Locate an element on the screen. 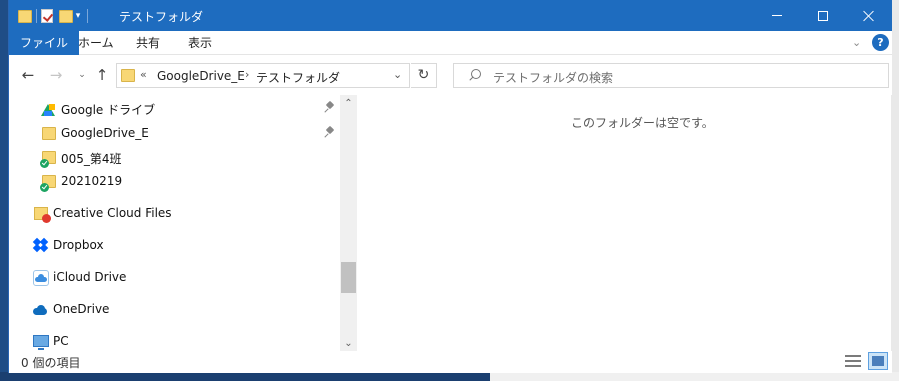 This screenshot has height=381, width=899. desktop-background-left is located at coordinates (4, 190).